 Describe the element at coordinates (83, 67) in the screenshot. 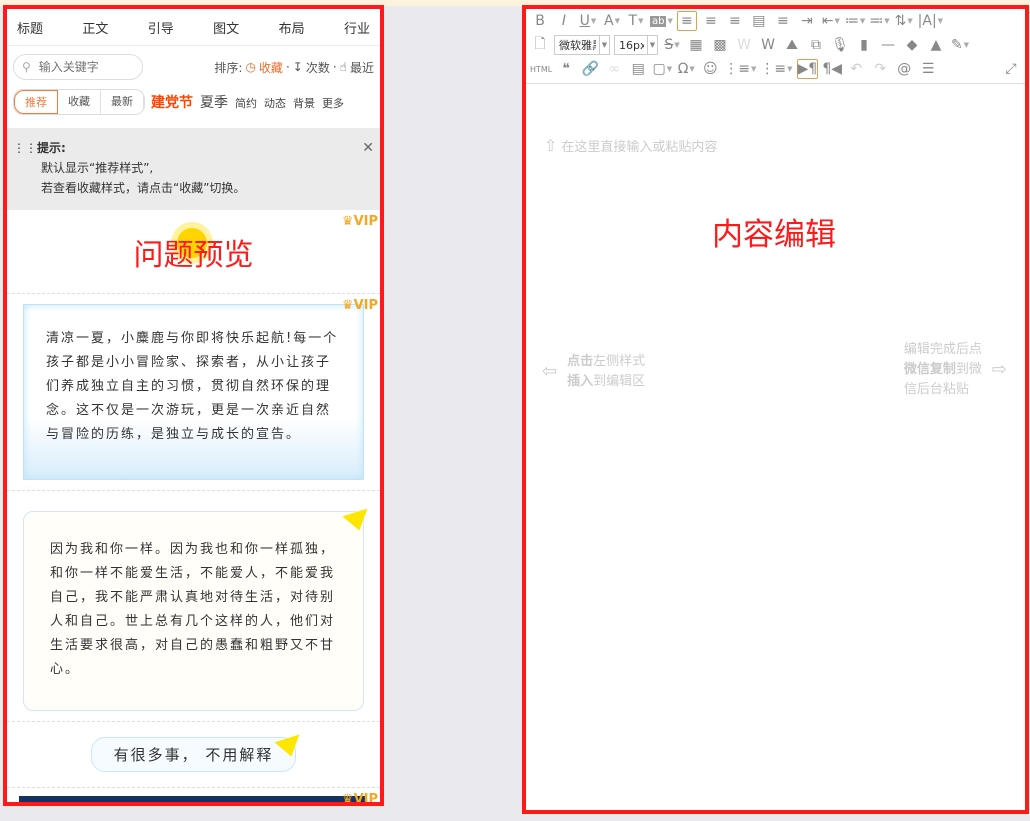

I see `search-input` at that location.